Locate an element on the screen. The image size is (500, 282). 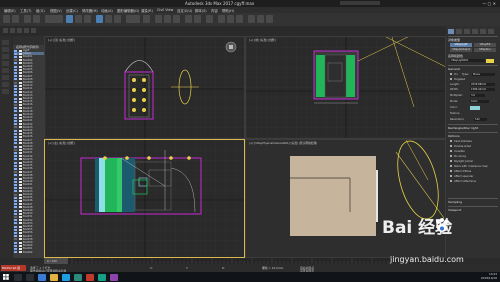
object-color-swatch is located at coordinates (490, 61).